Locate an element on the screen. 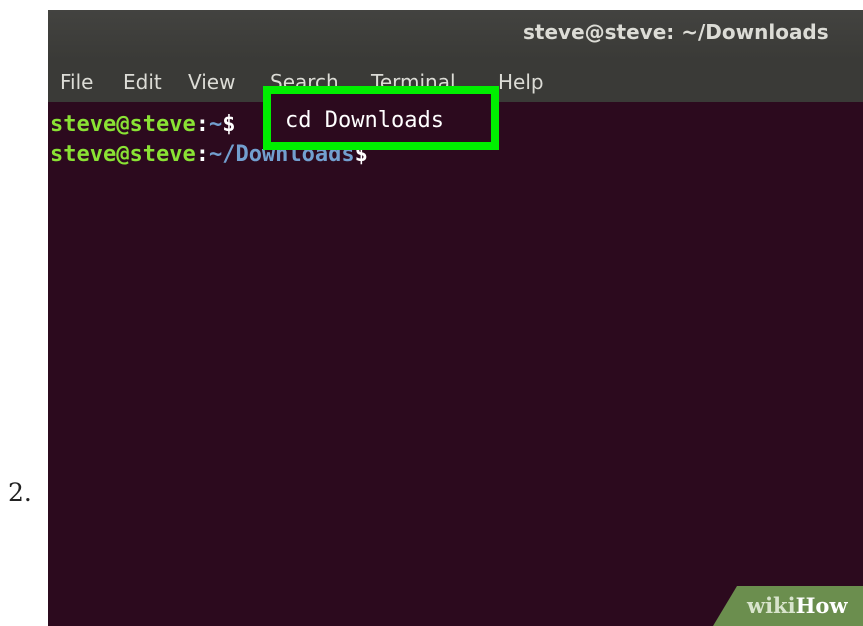  wikihow-watermark: wikiHow is located at coordinates (788, 606).